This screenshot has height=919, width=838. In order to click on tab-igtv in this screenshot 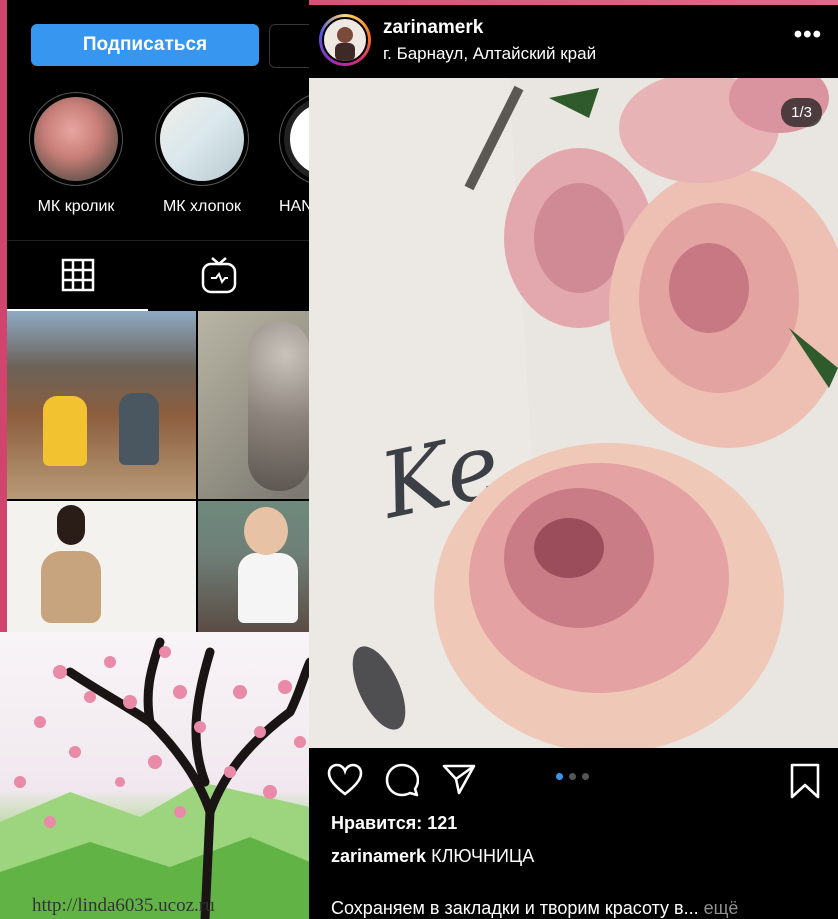, I will do `click(218, 275)`.